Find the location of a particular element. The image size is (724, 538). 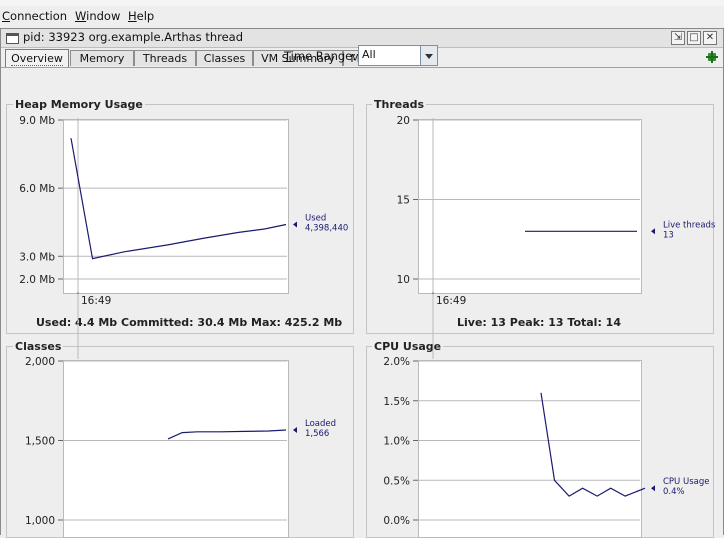

legend-marker is located at coordinates (653, 488).